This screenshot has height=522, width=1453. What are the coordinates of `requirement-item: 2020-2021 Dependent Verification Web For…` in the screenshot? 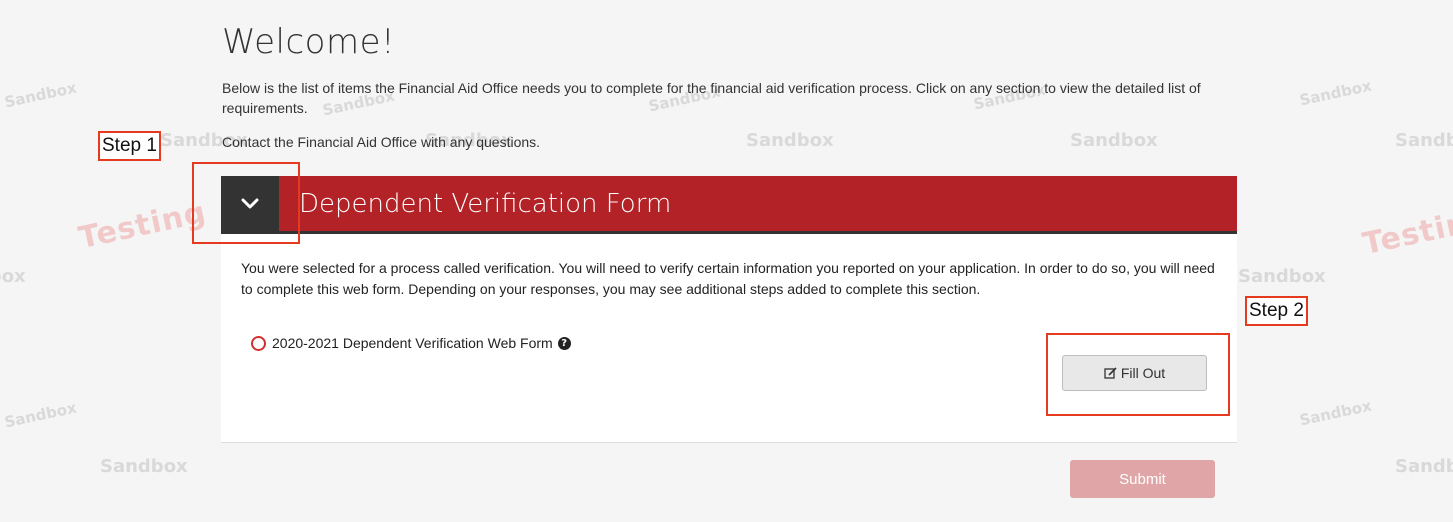 It's located at (411, 343).